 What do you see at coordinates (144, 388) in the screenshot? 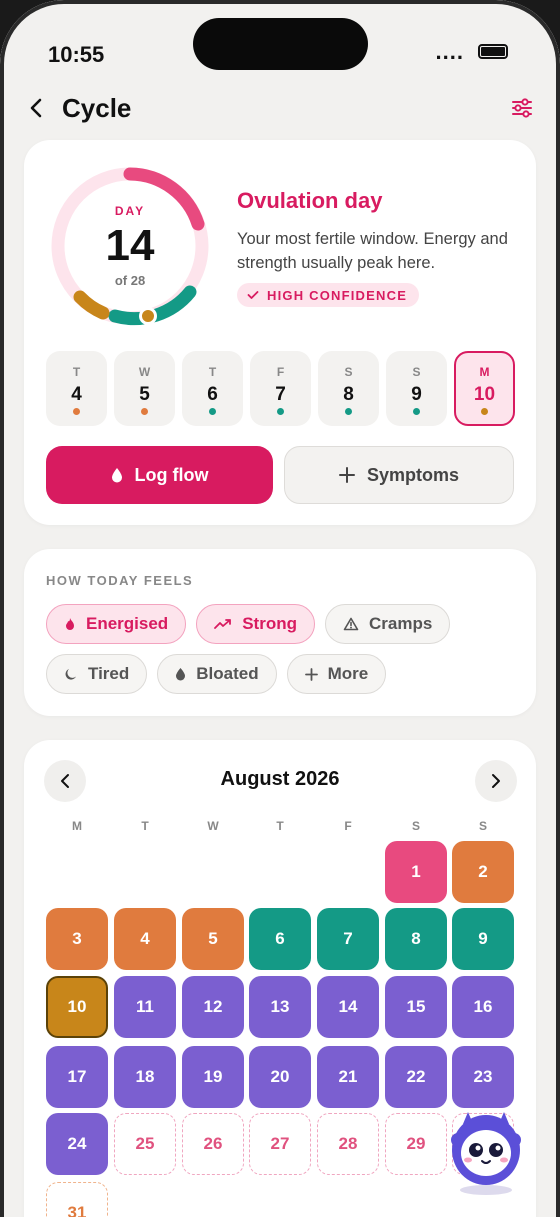
I see `day-strip-item: W5` at bounding box center [144, 388].